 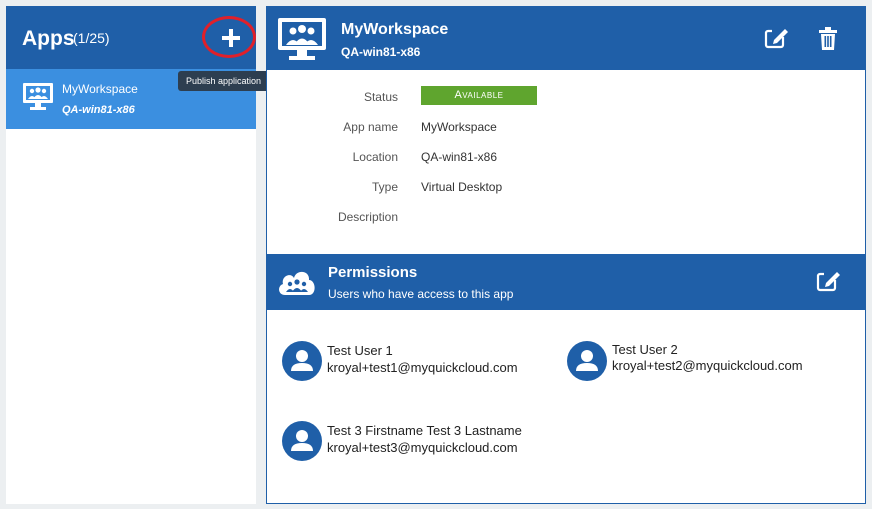 What do you see at coordinates (828, 39) in the screenshot?
I see `trash-icon` at bounding box center [828, 39].